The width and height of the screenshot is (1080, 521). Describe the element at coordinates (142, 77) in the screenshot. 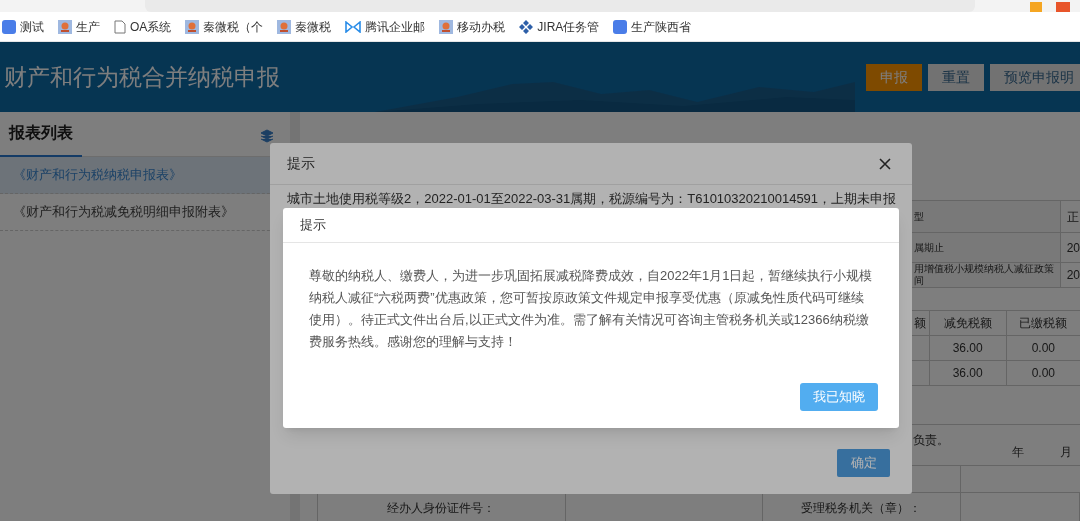

I see `page-title: 财产和行为税合并纳税申报` at that location.